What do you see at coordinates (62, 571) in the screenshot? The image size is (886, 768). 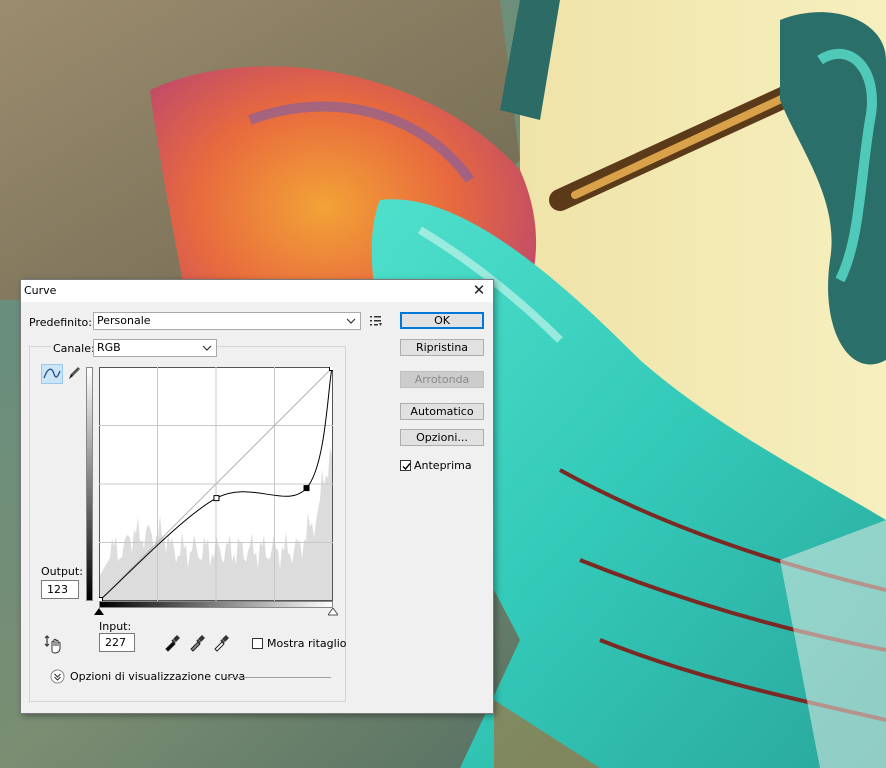 I see `output-label: Output:` at bounding box center [62, 571].